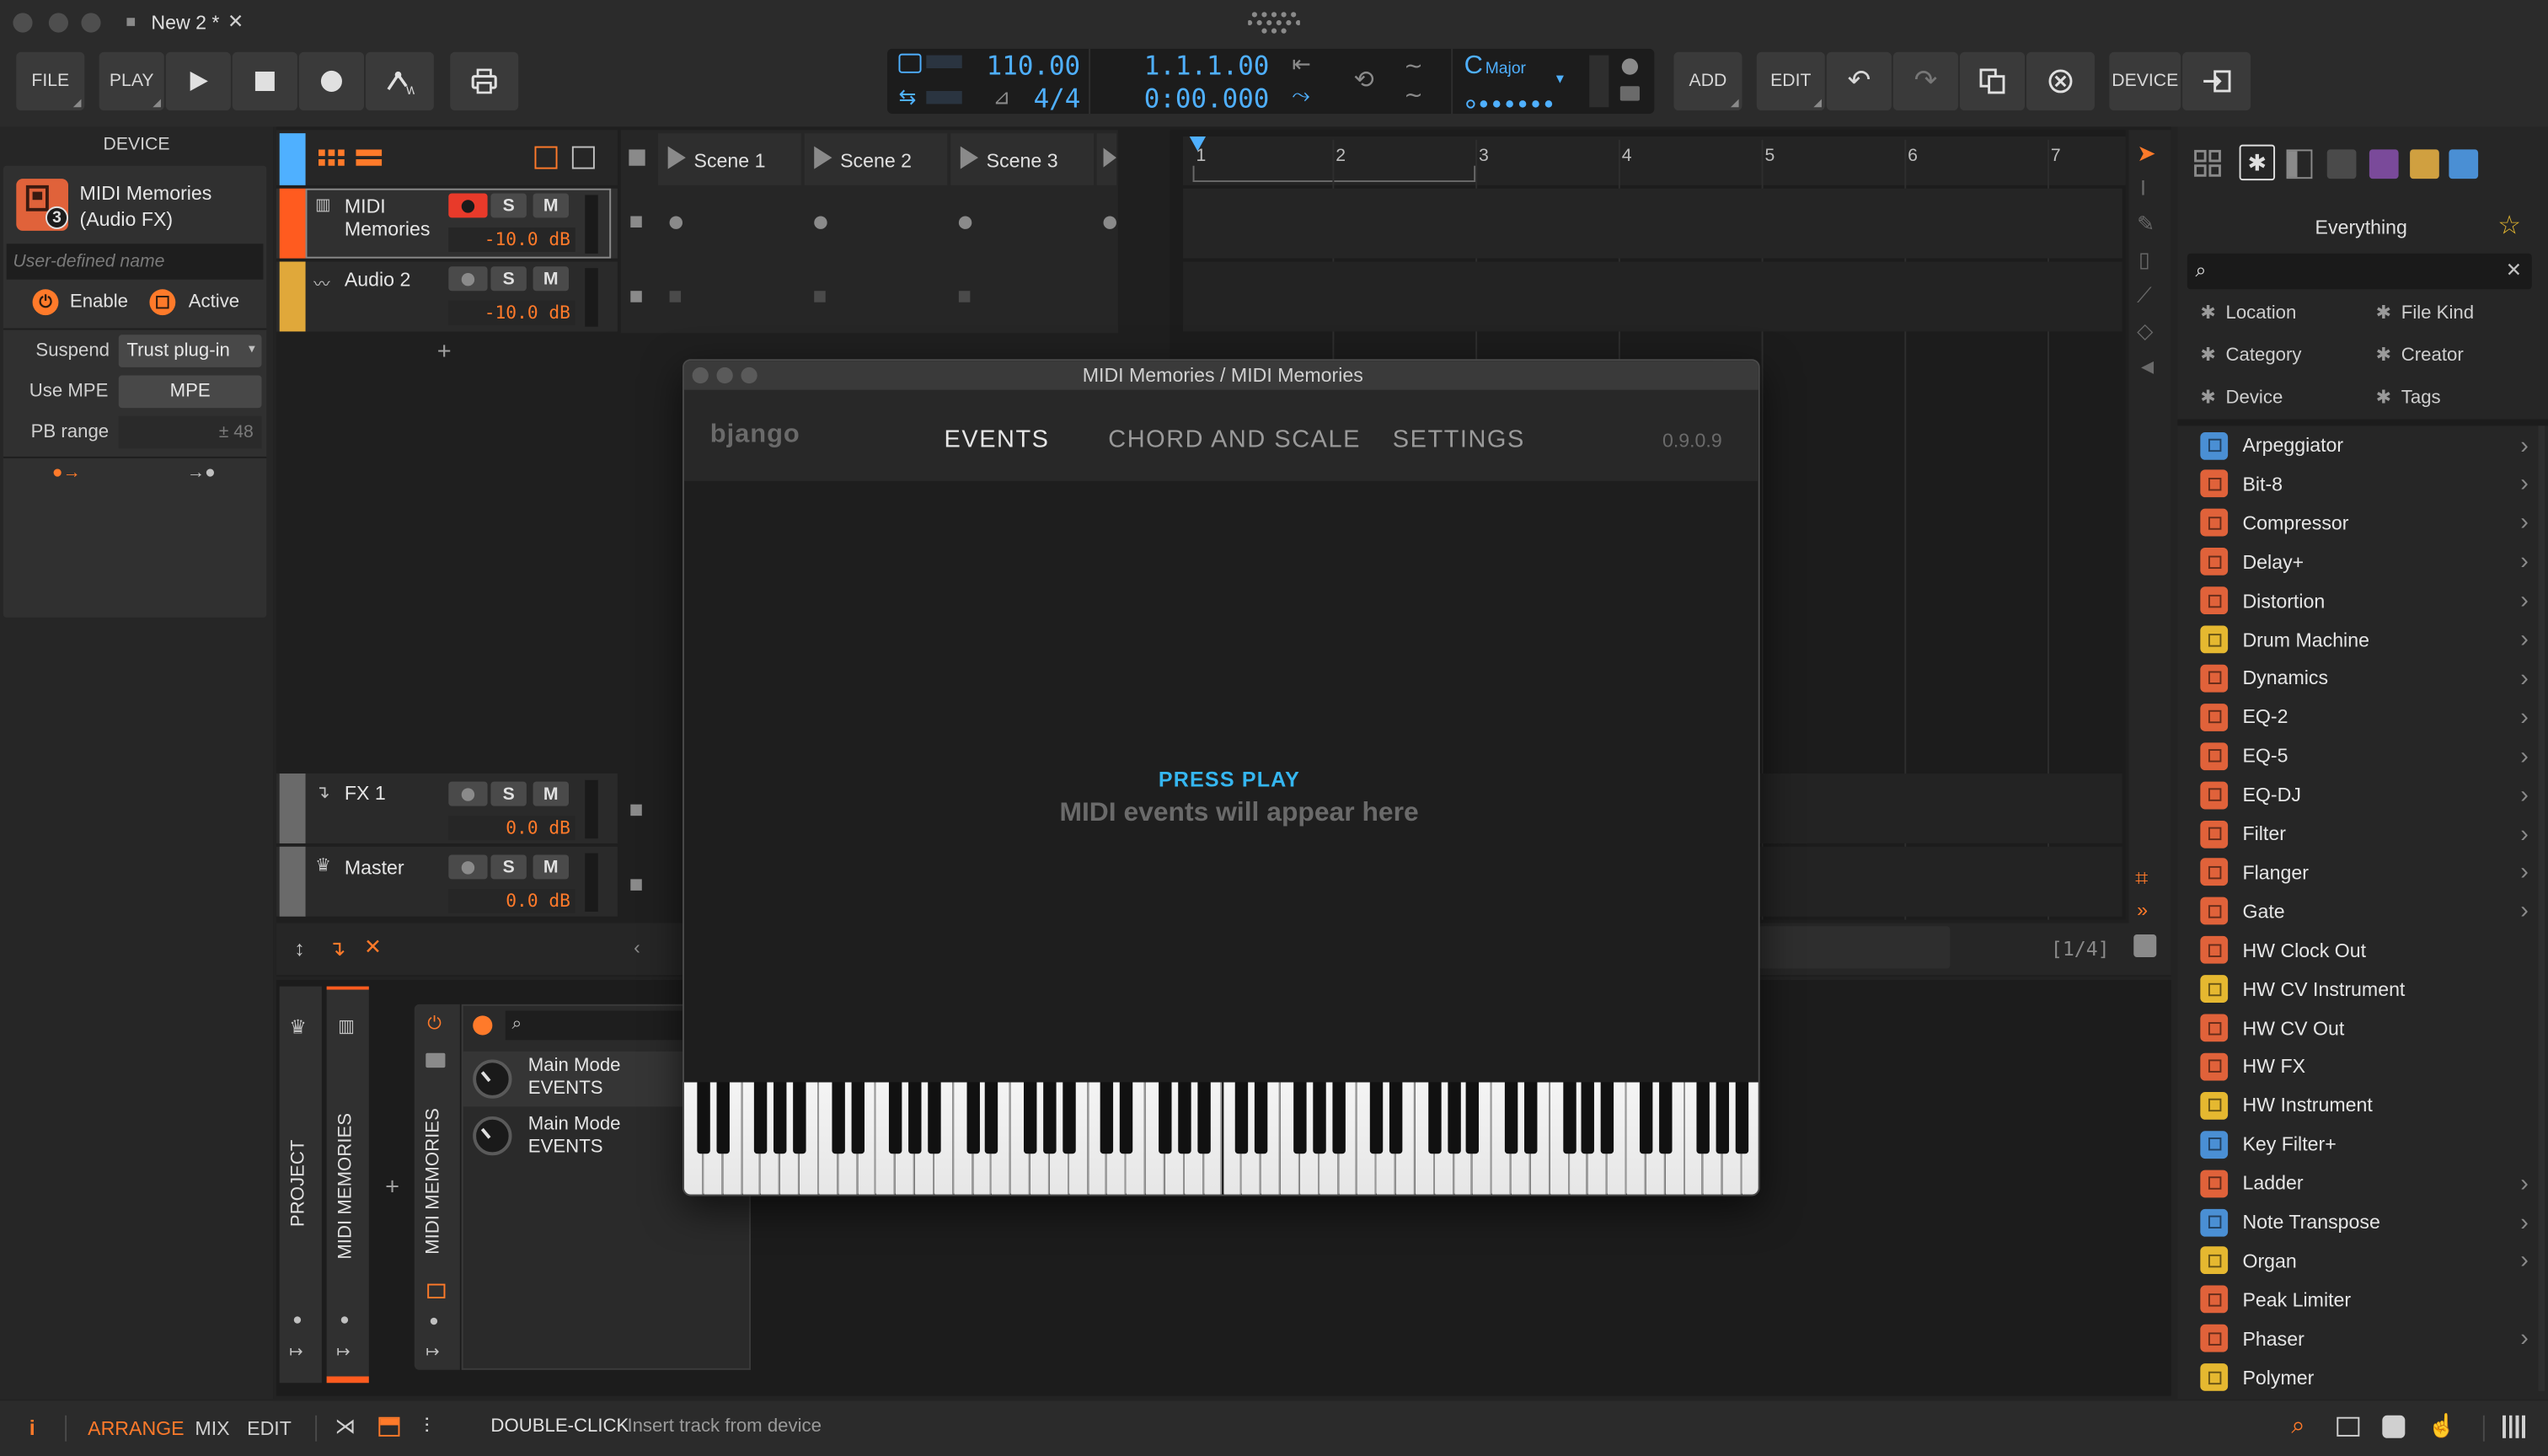 The image size is (2548, 1456). What do you see at coordinates (2509, 226) in the screenshot?
I see `favorite-star-icon: ☆` at bounding box center [2509, 226].